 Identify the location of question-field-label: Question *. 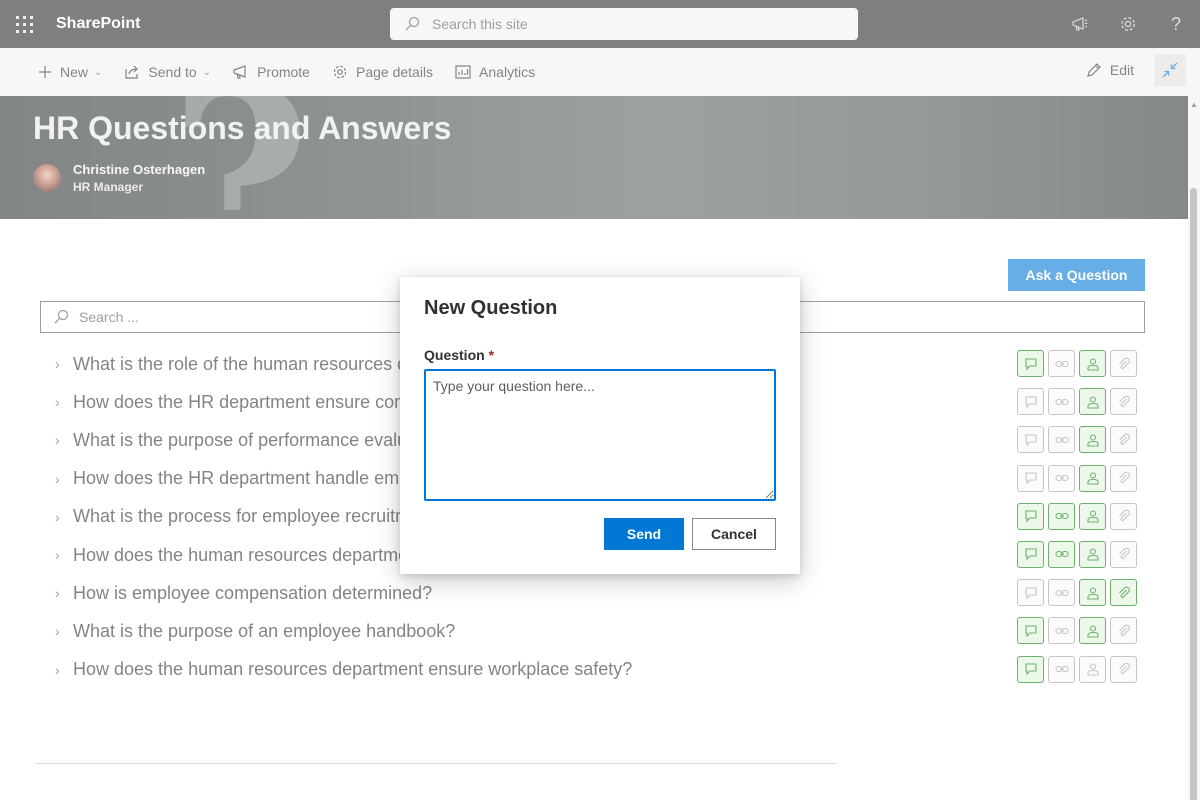
(459, 355).